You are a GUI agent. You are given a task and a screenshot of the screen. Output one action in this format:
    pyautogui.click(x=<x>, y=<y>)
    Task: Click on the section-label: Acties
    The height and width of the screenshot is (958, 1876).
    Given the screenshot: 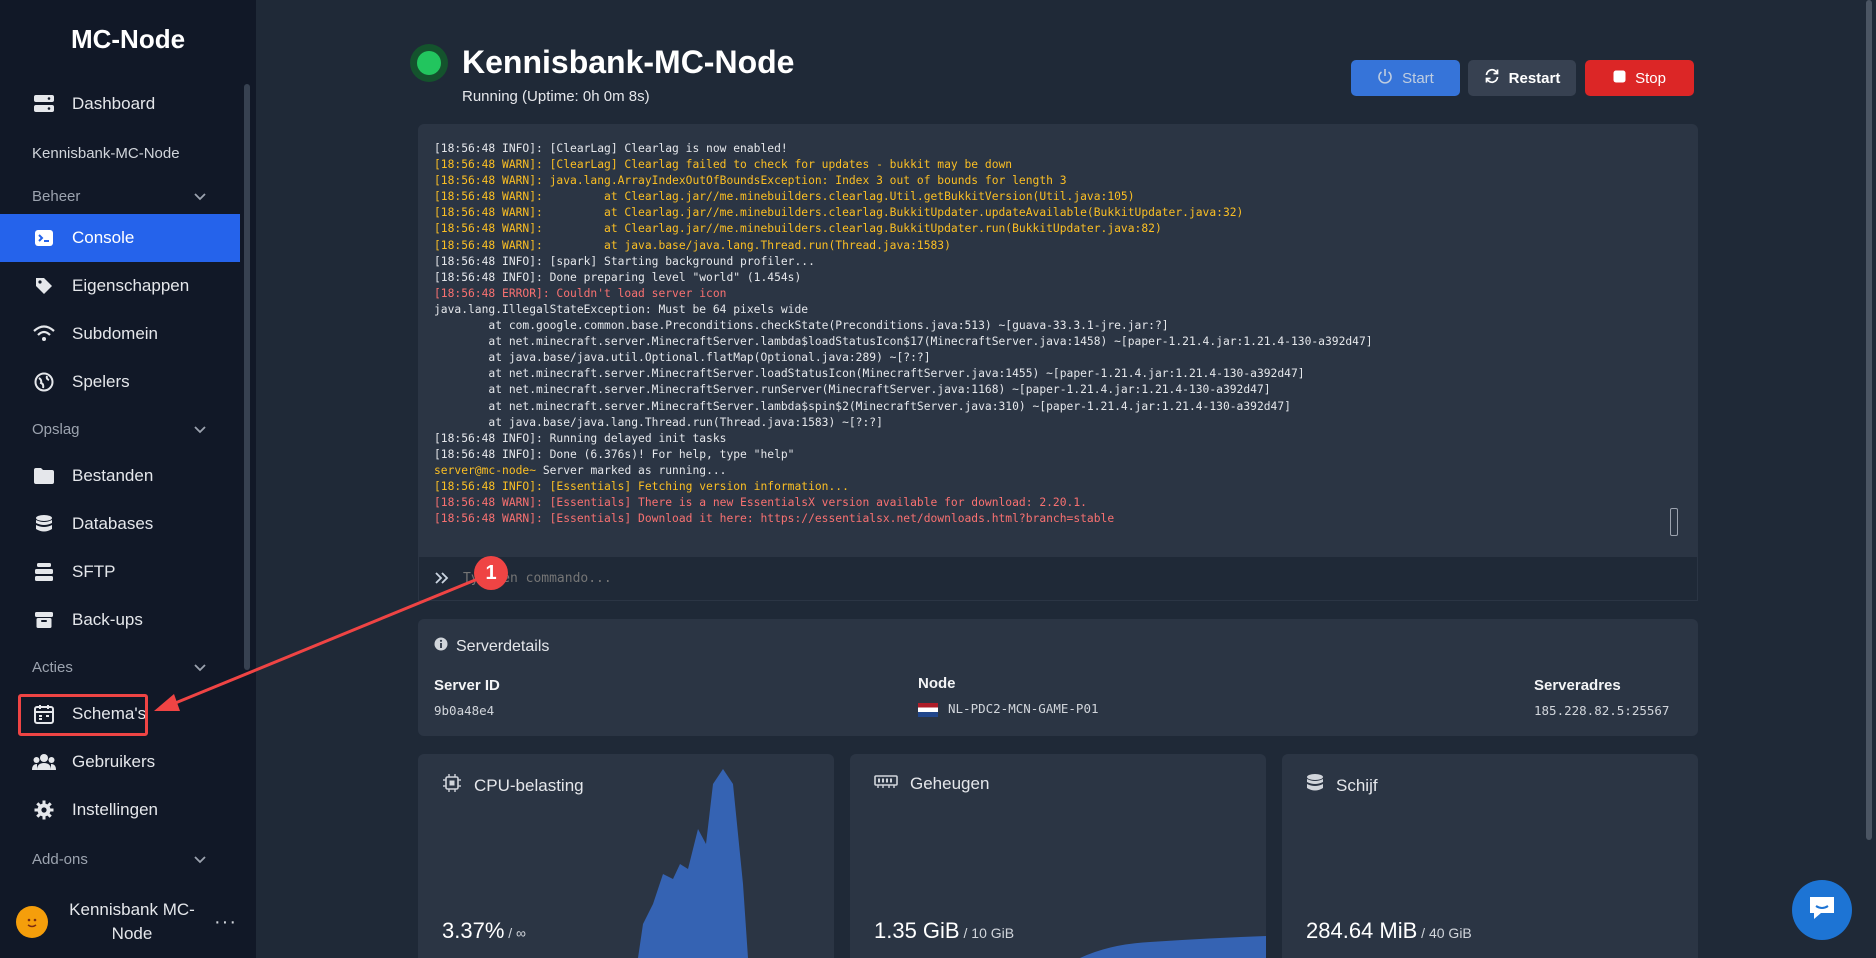 What is the action you would take?
    pyautogui.click(x=52, y=667)
    